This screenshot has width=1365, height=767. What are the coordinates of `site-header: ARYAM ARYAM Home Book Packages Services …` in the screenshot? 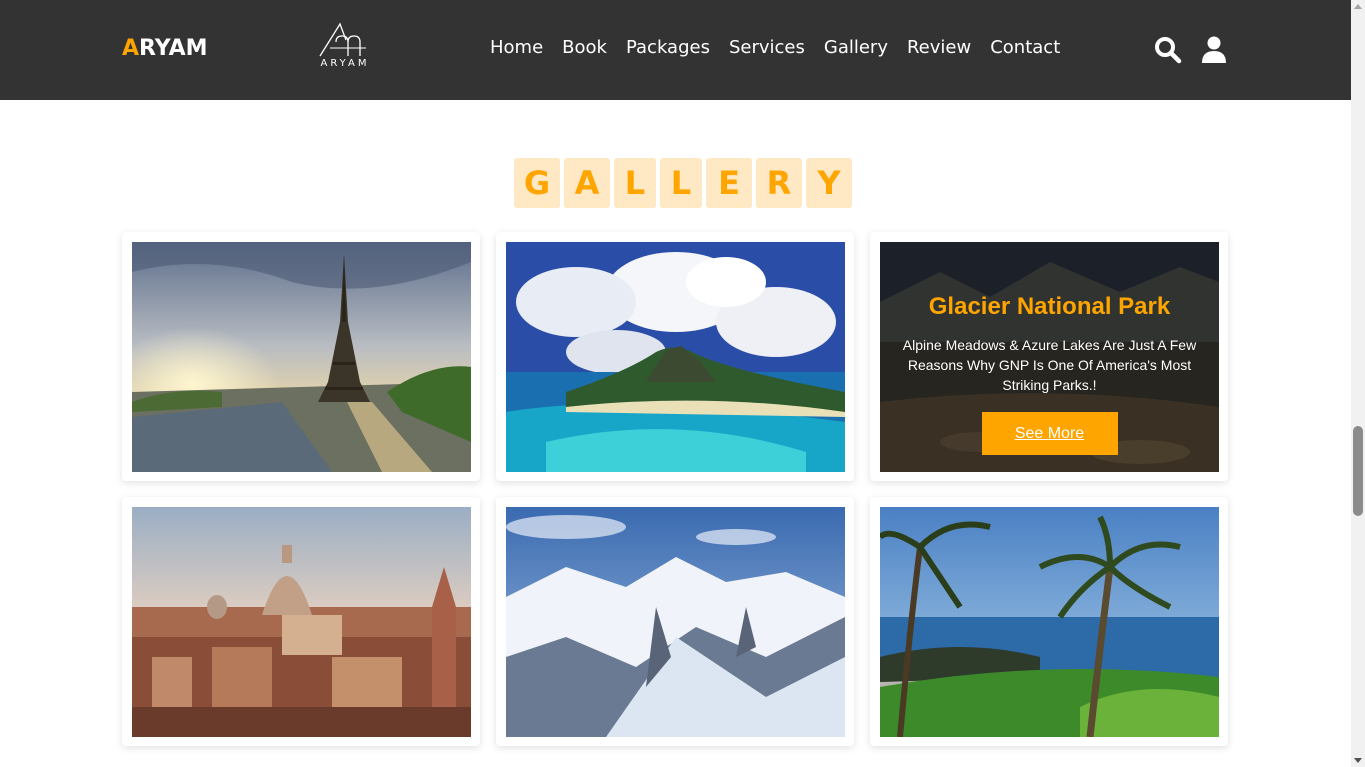 It's located at (675, 50).